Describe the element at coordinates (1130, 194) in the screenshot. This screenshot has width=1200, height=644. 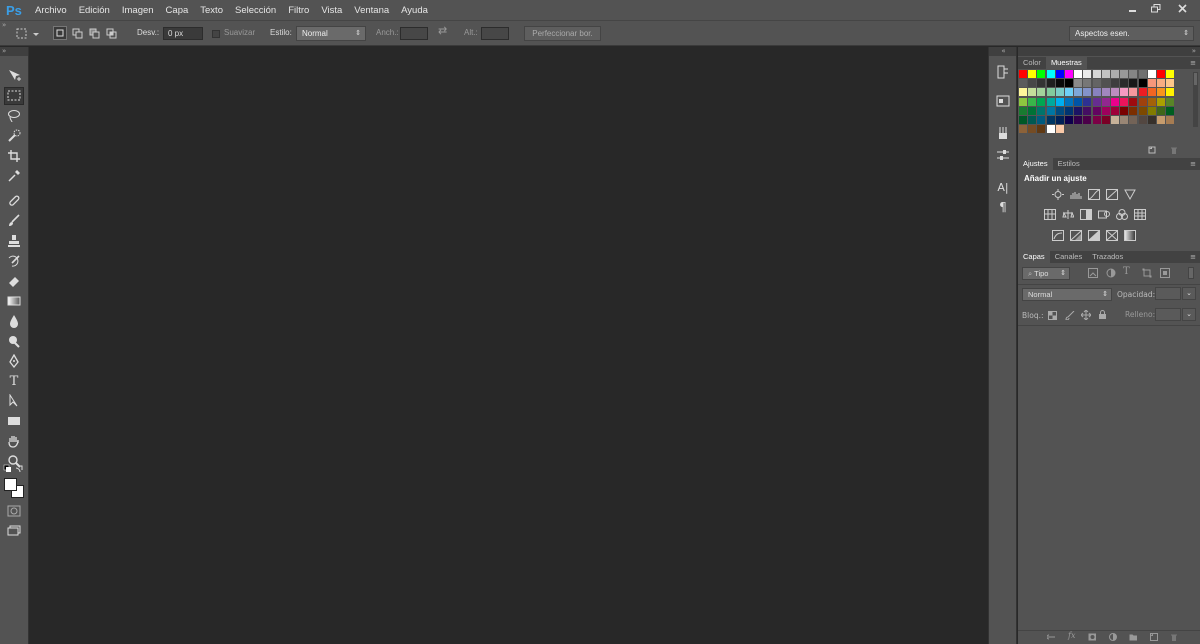
I see `vibrance-icon` at that location.